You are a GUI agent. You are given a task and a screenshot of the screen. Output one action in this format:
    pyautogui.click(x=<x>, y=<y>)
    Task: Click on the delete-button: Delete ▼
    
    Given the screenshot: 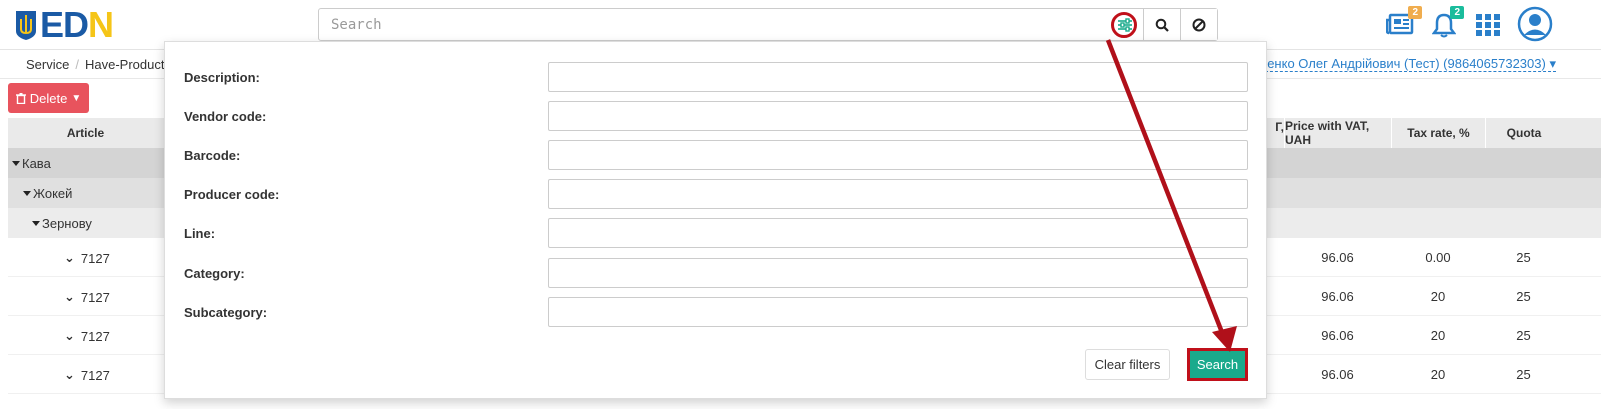 What is the action you would take?
    pyautogui.click(x=48, y=98)
    